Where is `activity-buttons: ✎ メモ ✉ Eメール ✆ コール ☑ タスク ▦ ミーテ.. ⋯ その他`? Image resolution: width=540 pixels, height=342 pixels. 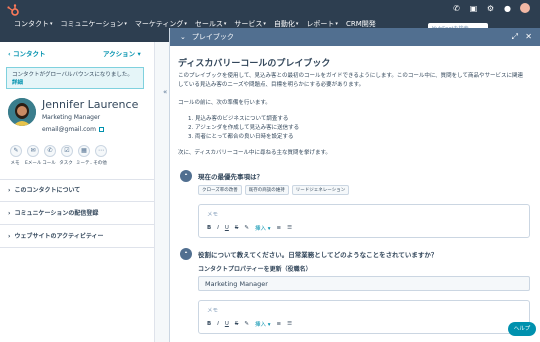
activity-buttons: ✎ メモ ✉ Eメール ✆ コール ☑ タスク ▦ ミーテ.. ⋯ その他 is located at coordinates (58, 155).